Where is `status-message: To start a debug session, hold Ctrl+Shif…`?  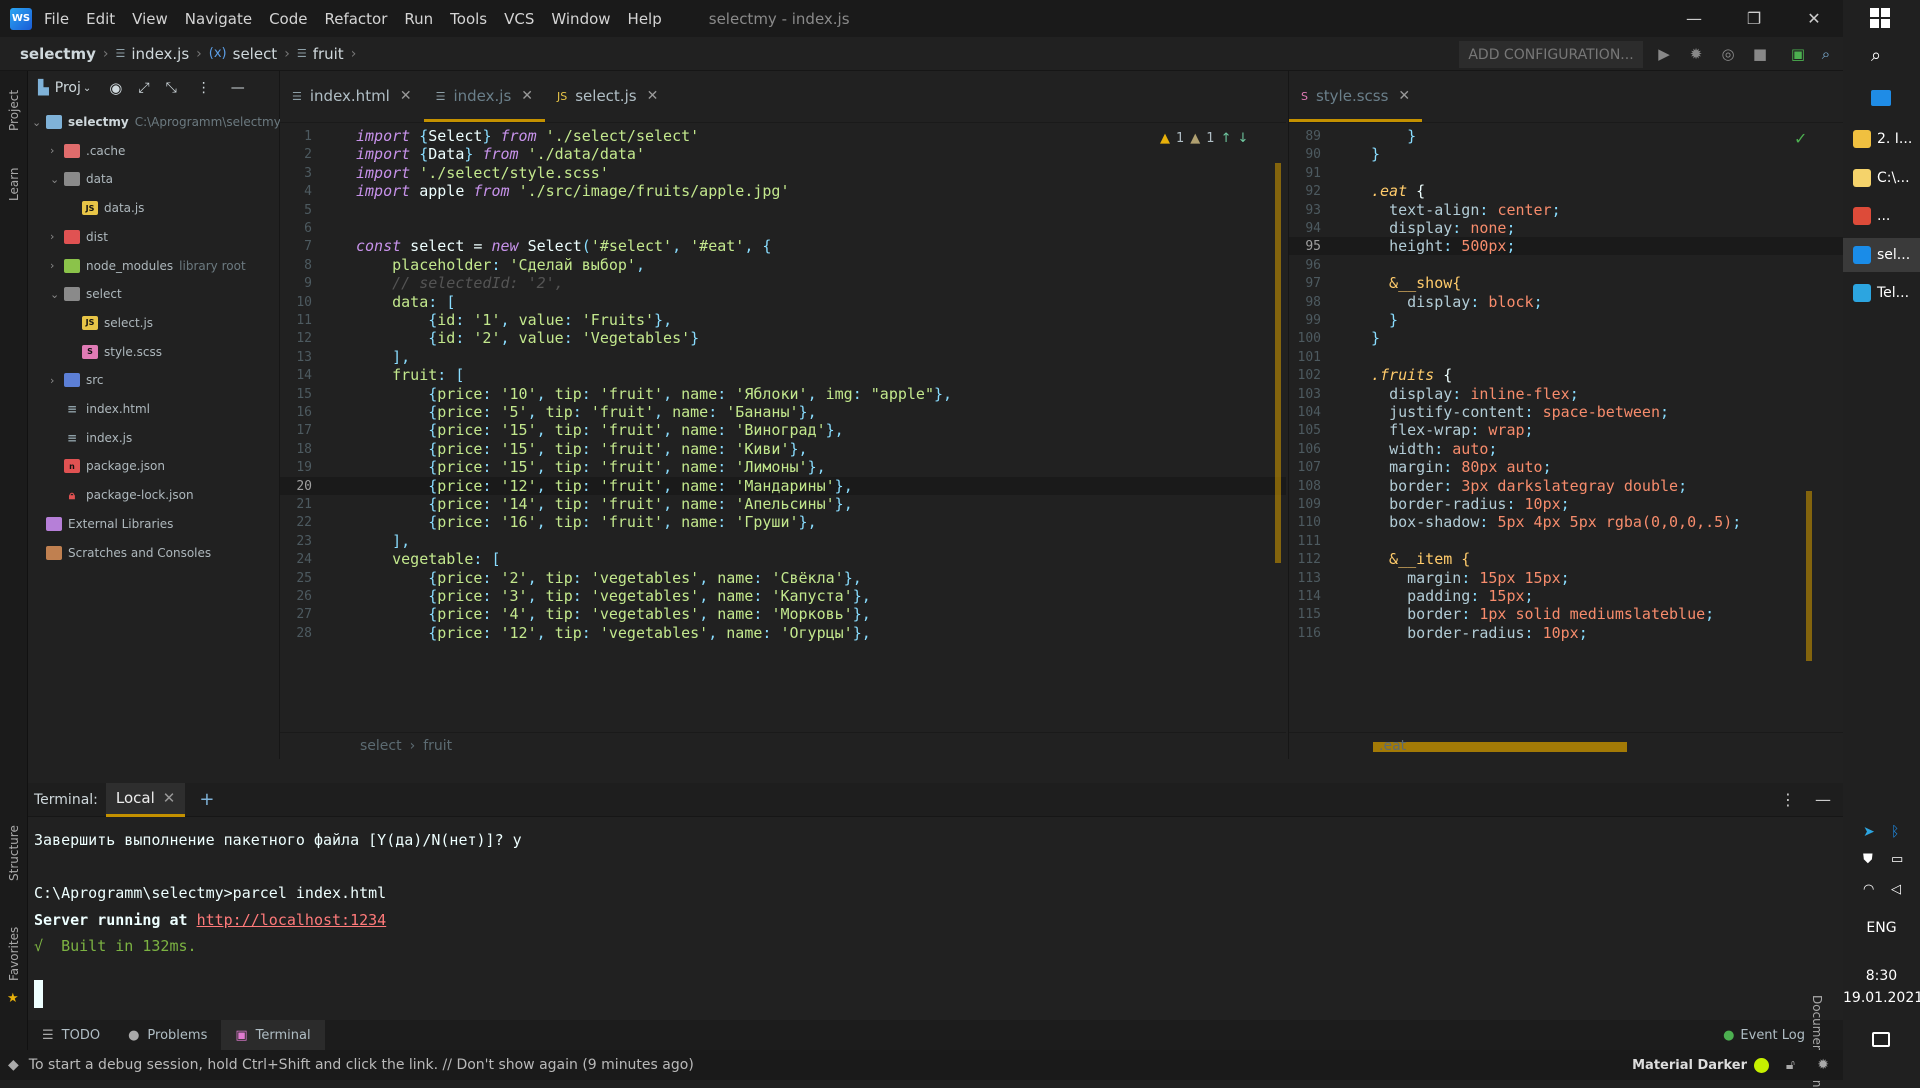 status-message: To start a debug session, hold Ctrl+Shif… is located at coordinates (361, 1065).